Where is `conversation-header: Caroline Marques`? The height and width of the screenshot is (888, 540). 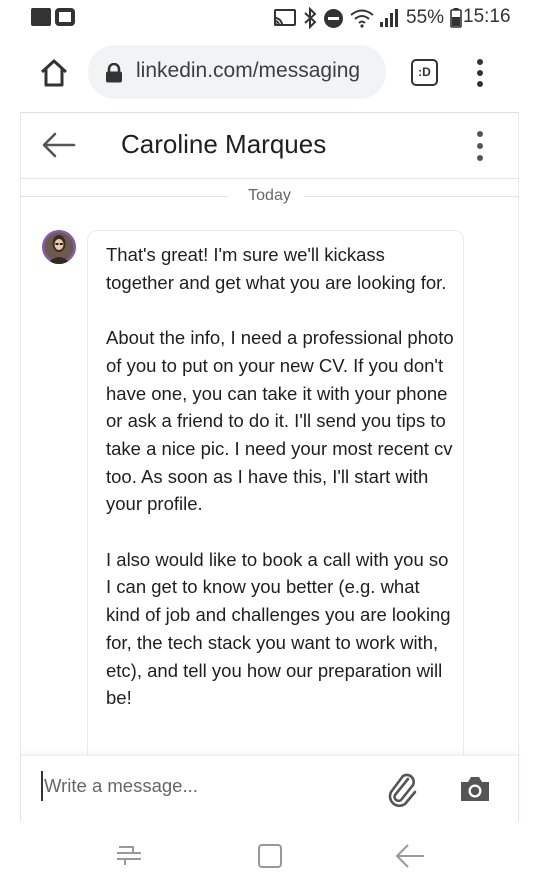 conversation-header: Caroline Marques is located at coordinates (269, 146).